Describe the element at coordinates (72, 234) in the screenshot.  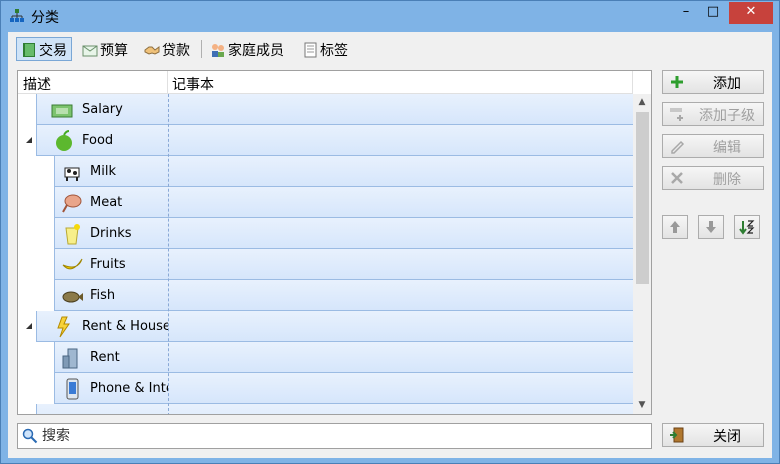
I see `lemonade-icon` at that location.